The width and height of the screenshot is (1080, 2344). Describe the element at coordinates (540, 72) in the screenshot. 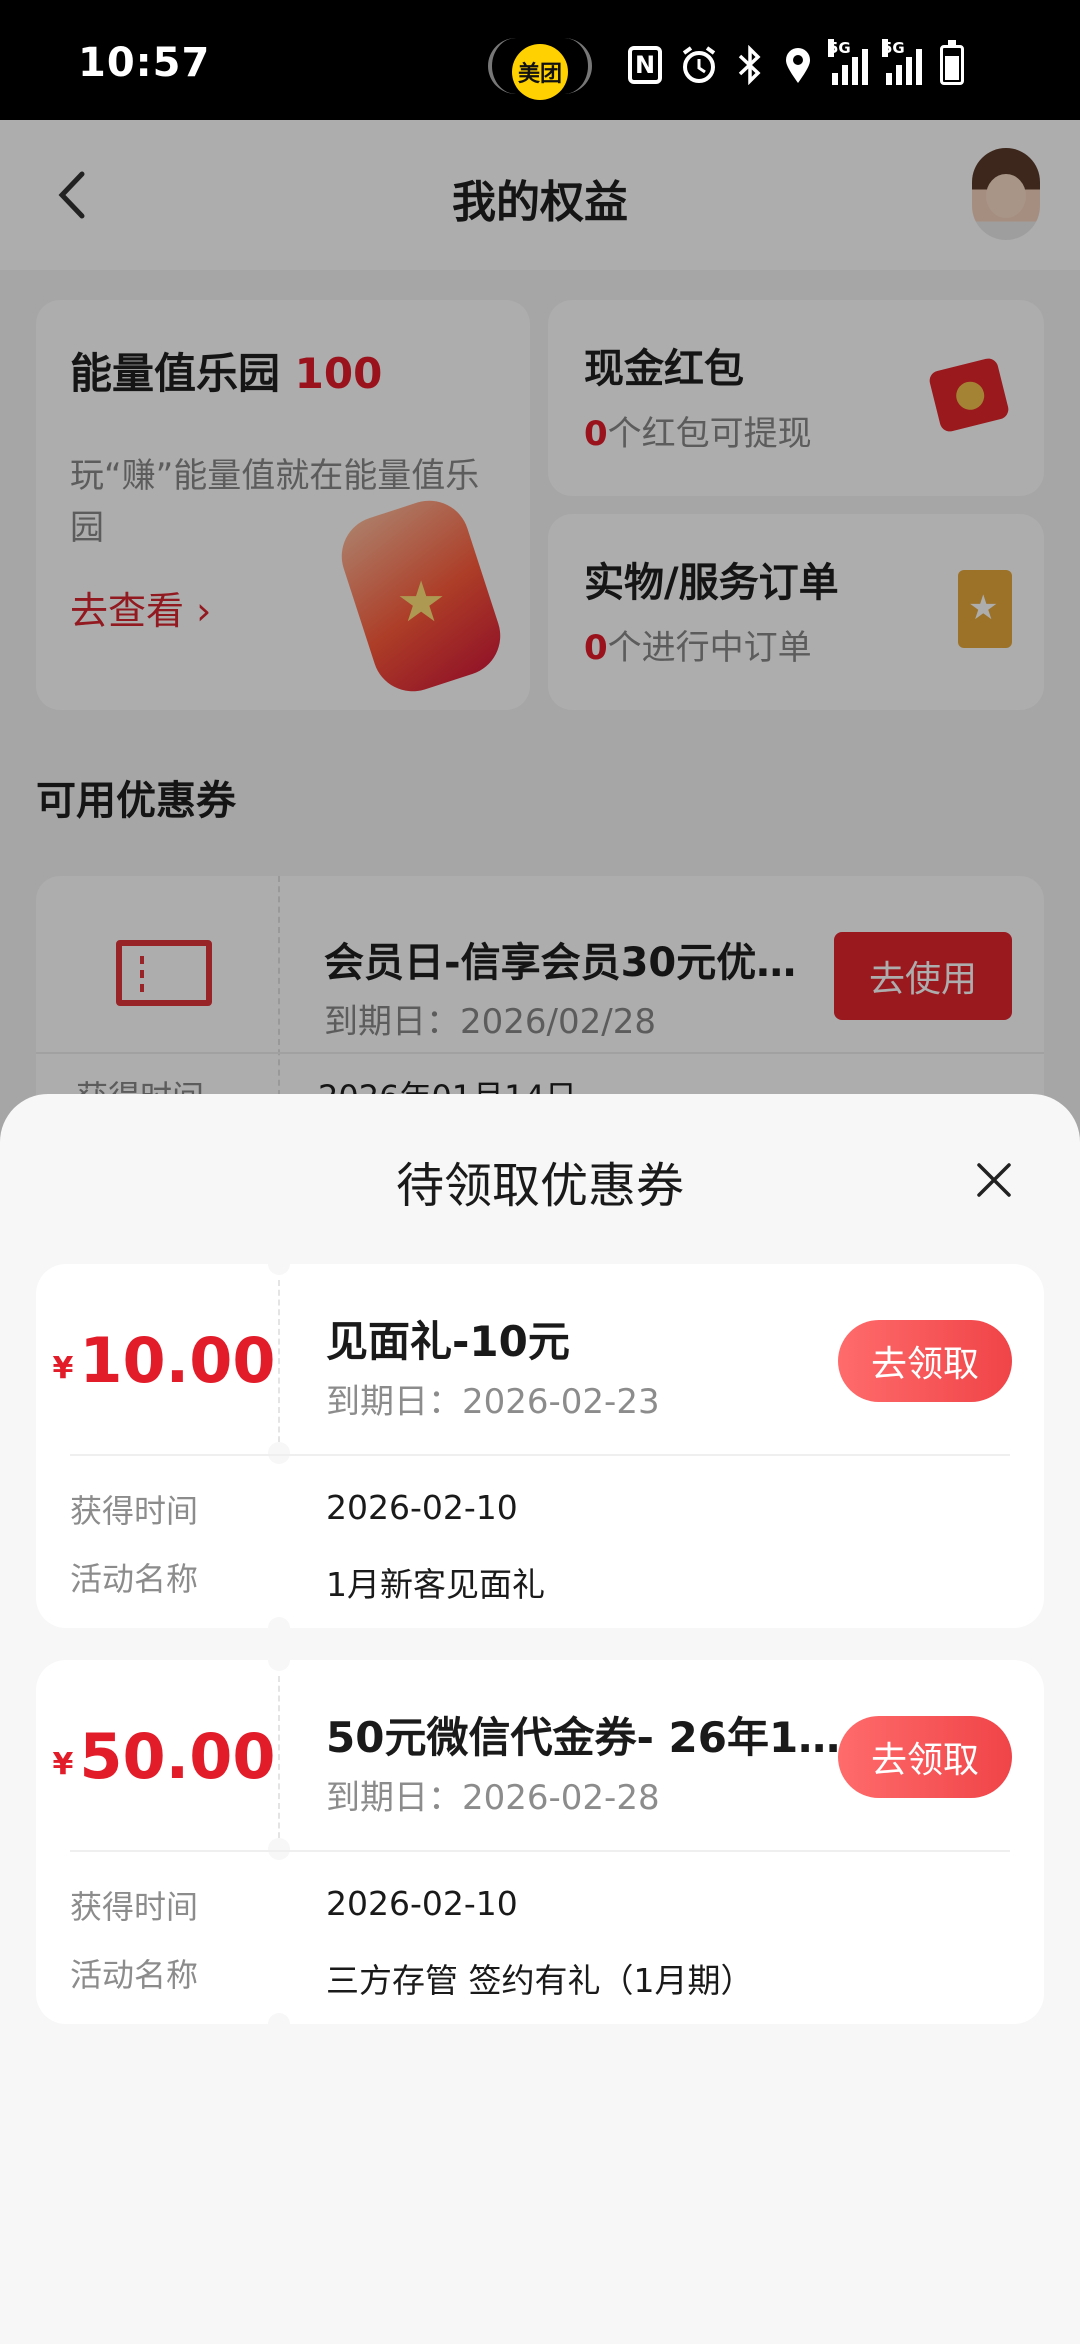

I see `meituan-badge: 美团` at that location.